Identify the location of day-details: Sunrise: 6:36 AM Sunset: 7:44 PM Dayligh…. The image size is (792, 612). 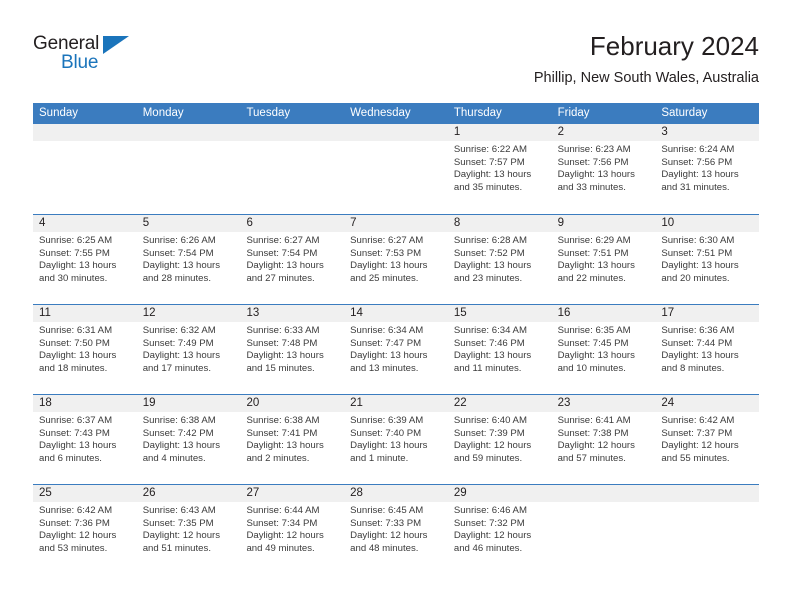
(707, 348).